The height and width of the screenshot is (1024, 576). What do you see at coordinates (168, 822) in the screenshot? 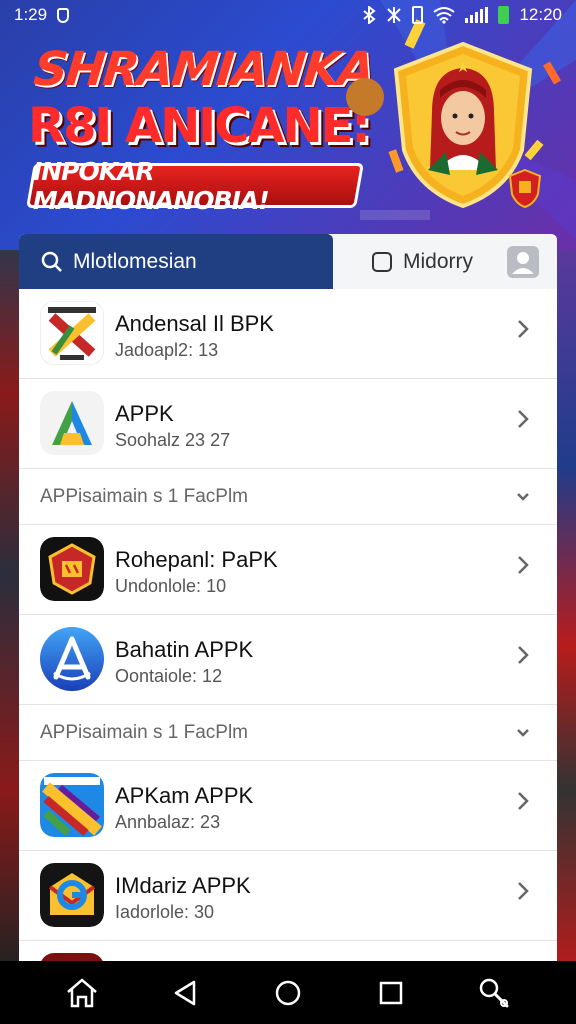
I see `item-subtitle: Annbalaz: 23` at bounding box center [168, 822].